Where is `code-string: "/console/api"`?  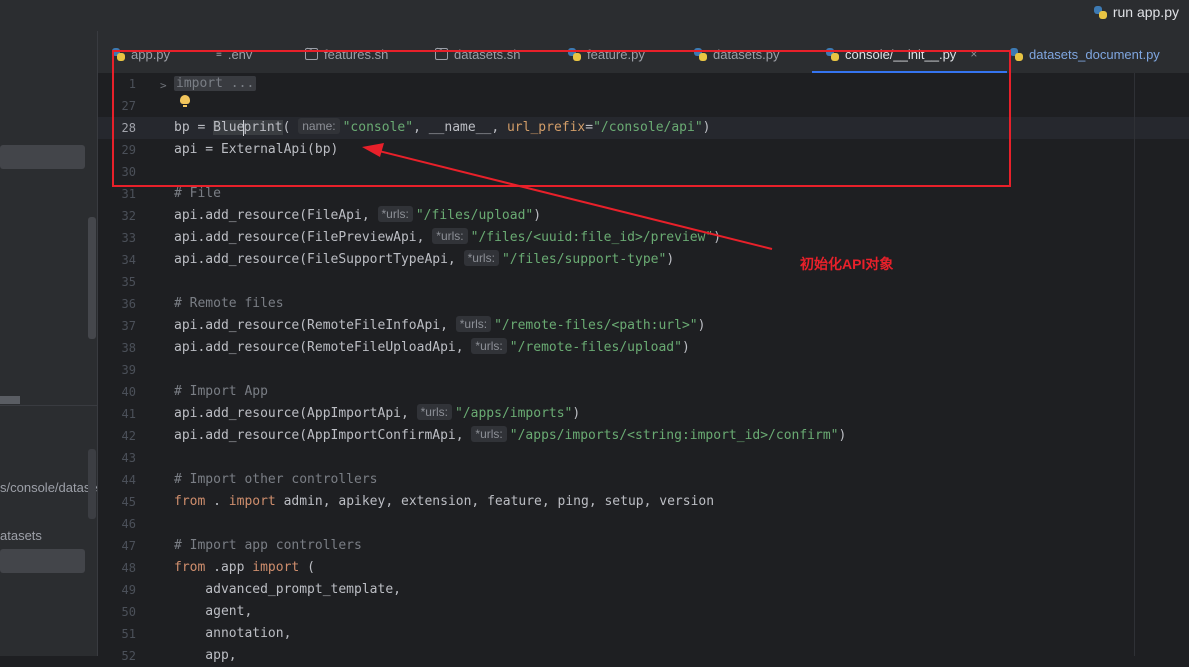
code-string: "/console/api" is located at coordinates (648, 127).